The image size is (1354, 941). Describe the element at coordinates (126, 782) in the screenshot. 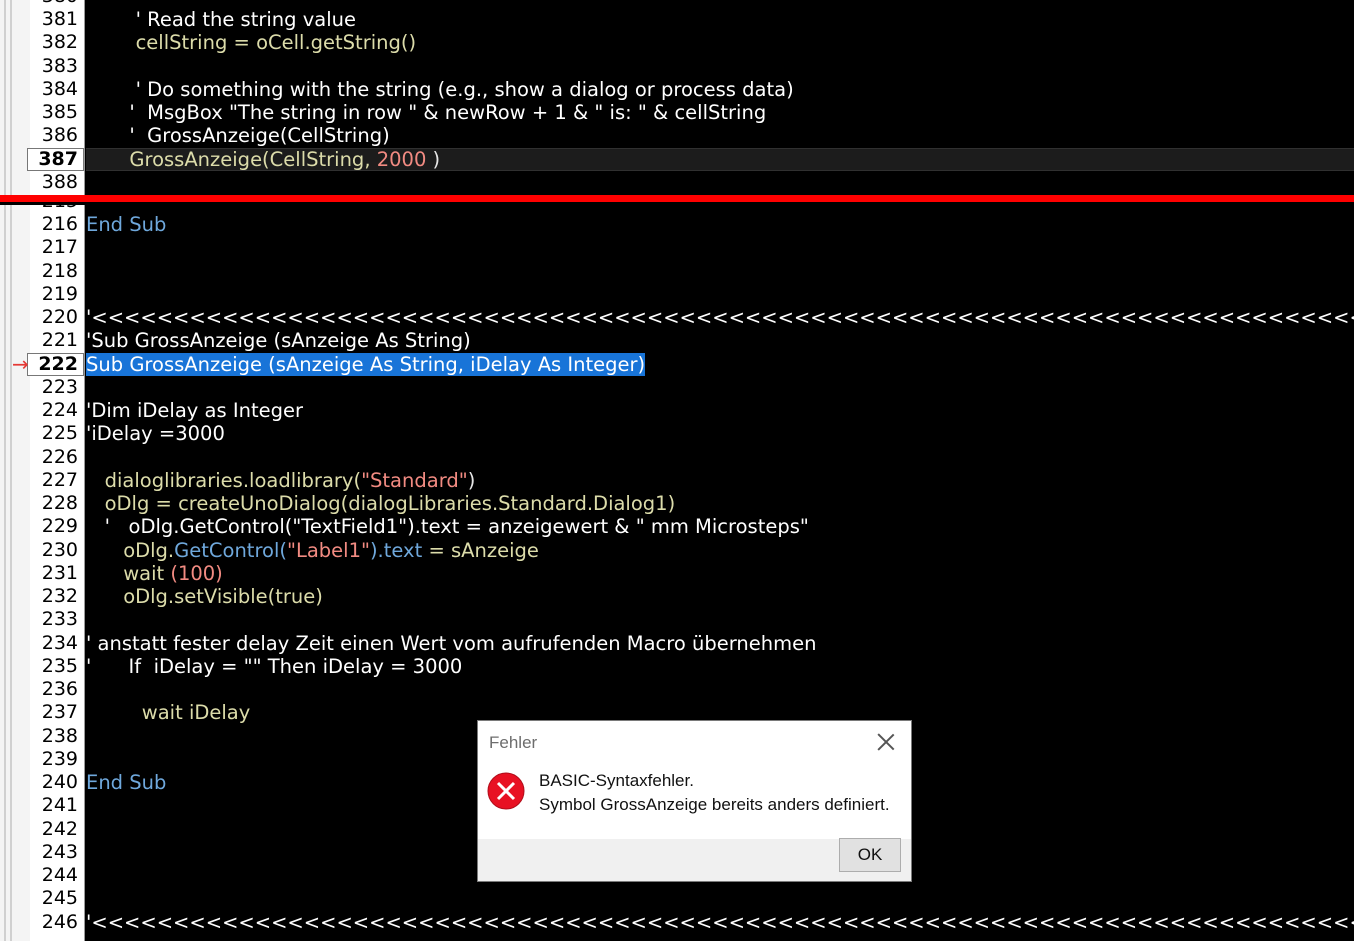

I see `code-token: End Sub` at that location.